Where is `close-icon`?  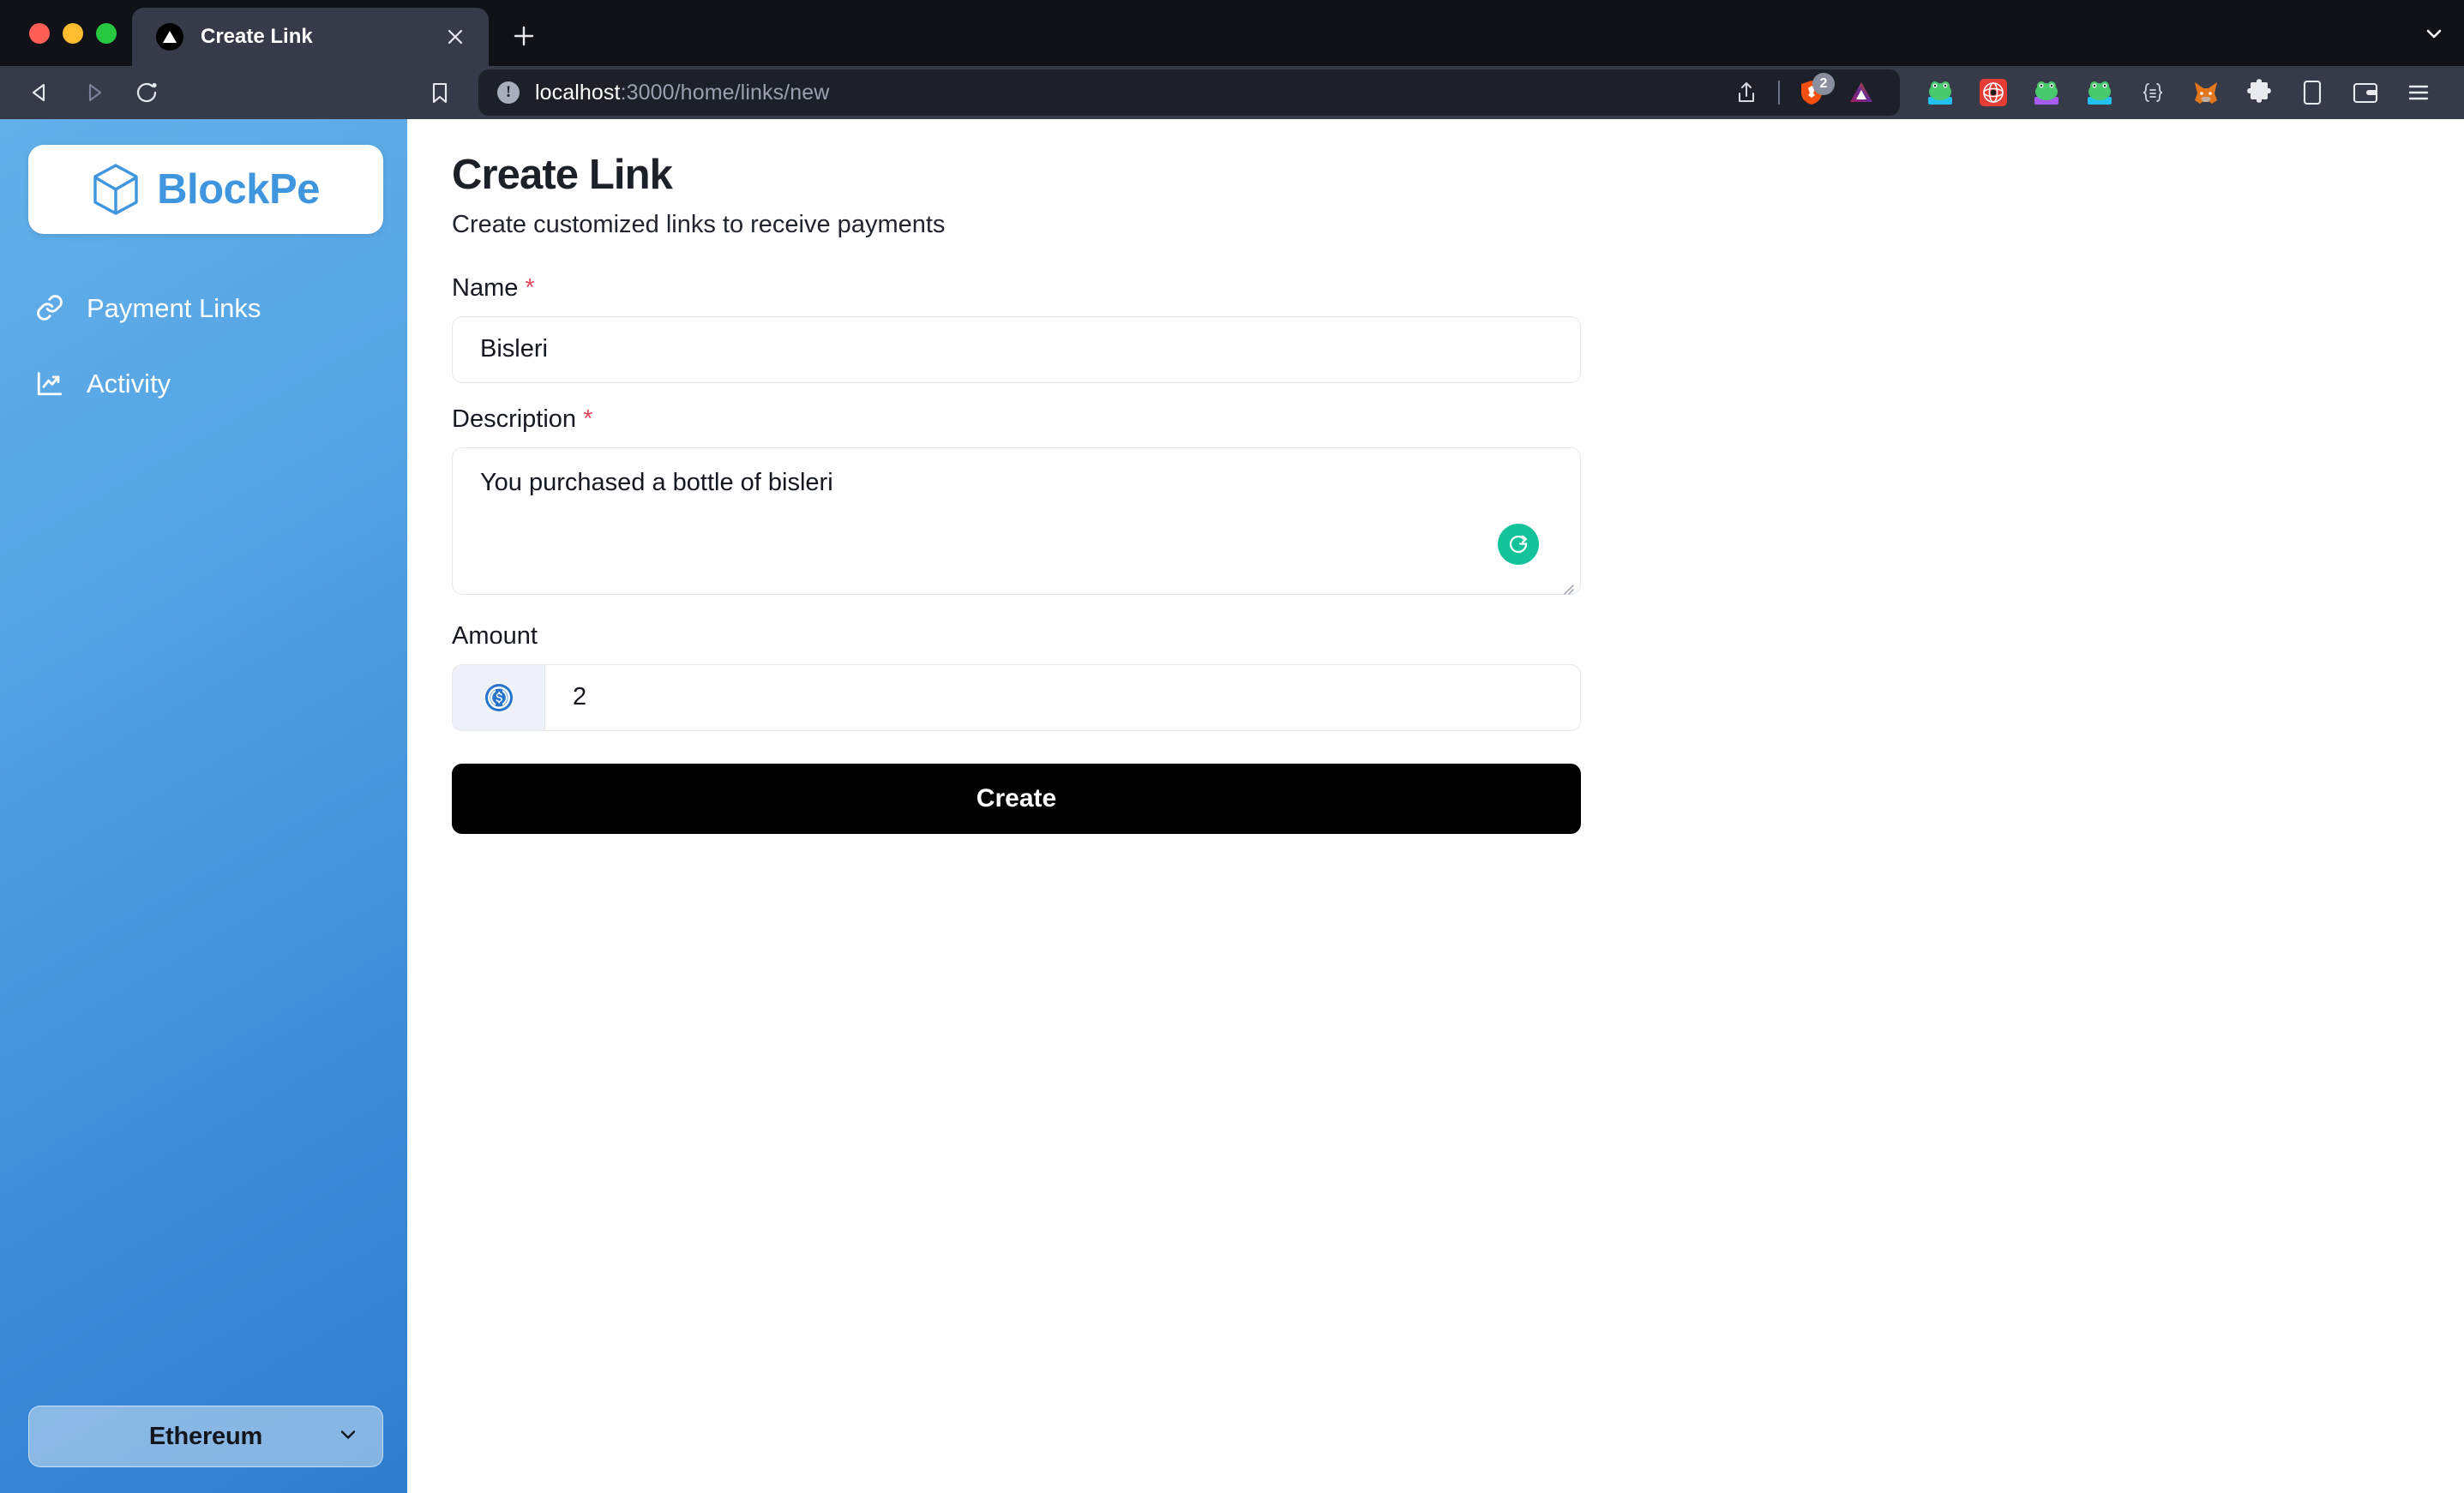 close-icon is located at coordinates (455, 36).